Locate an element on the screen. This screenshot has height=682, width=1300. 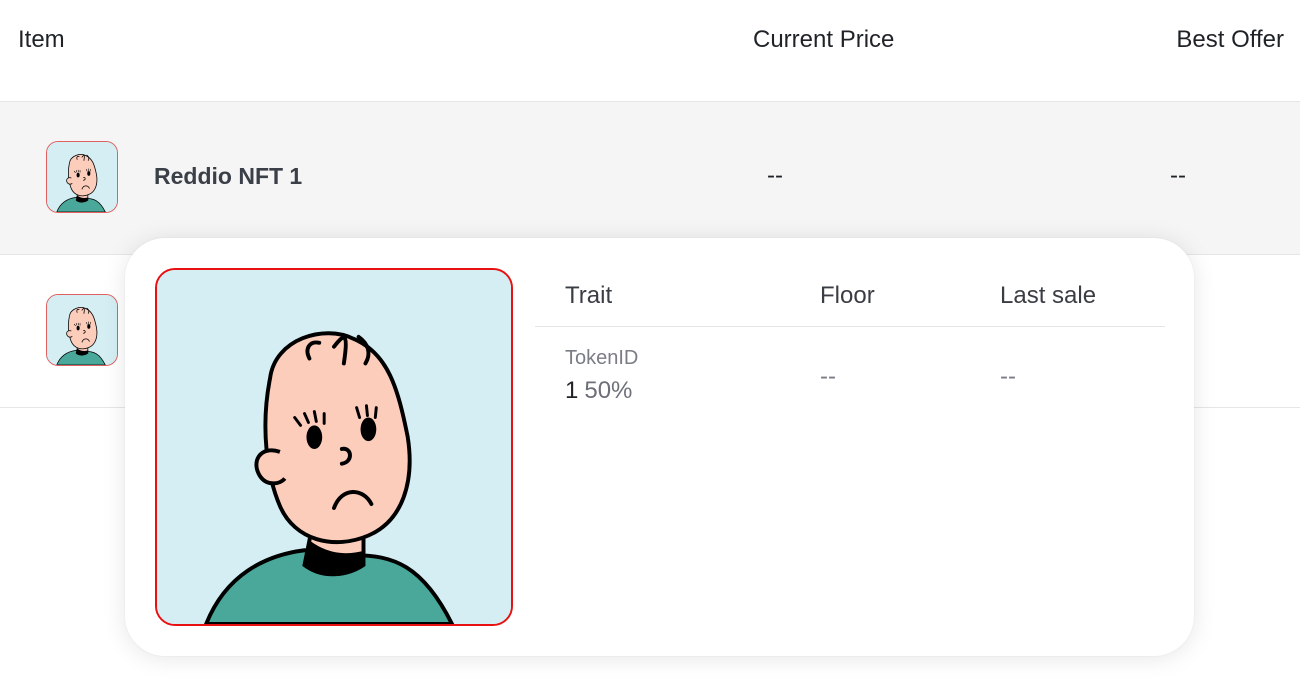
column-header-current-price: Current Price is located at coordinates (823, 40).